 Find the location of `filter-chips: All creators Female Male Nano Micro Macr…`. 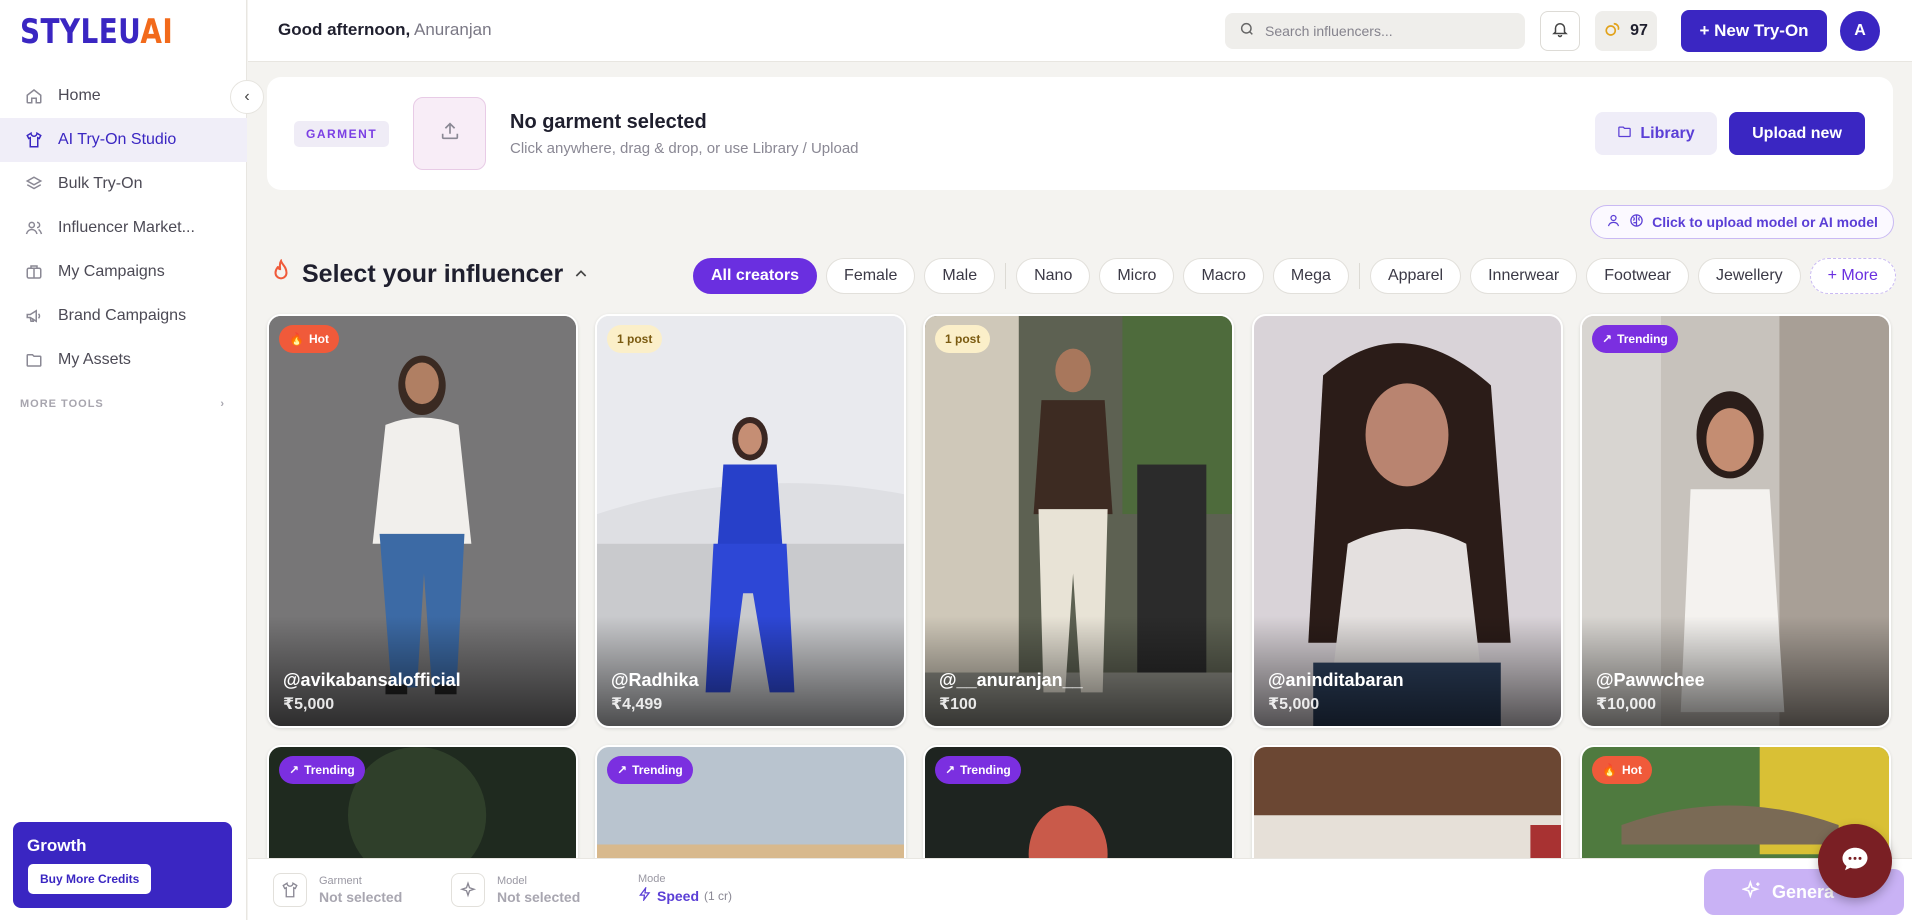

filter-chips: All creators Female Male Nano Micro Macr… is located at coordinates (1294, 276).